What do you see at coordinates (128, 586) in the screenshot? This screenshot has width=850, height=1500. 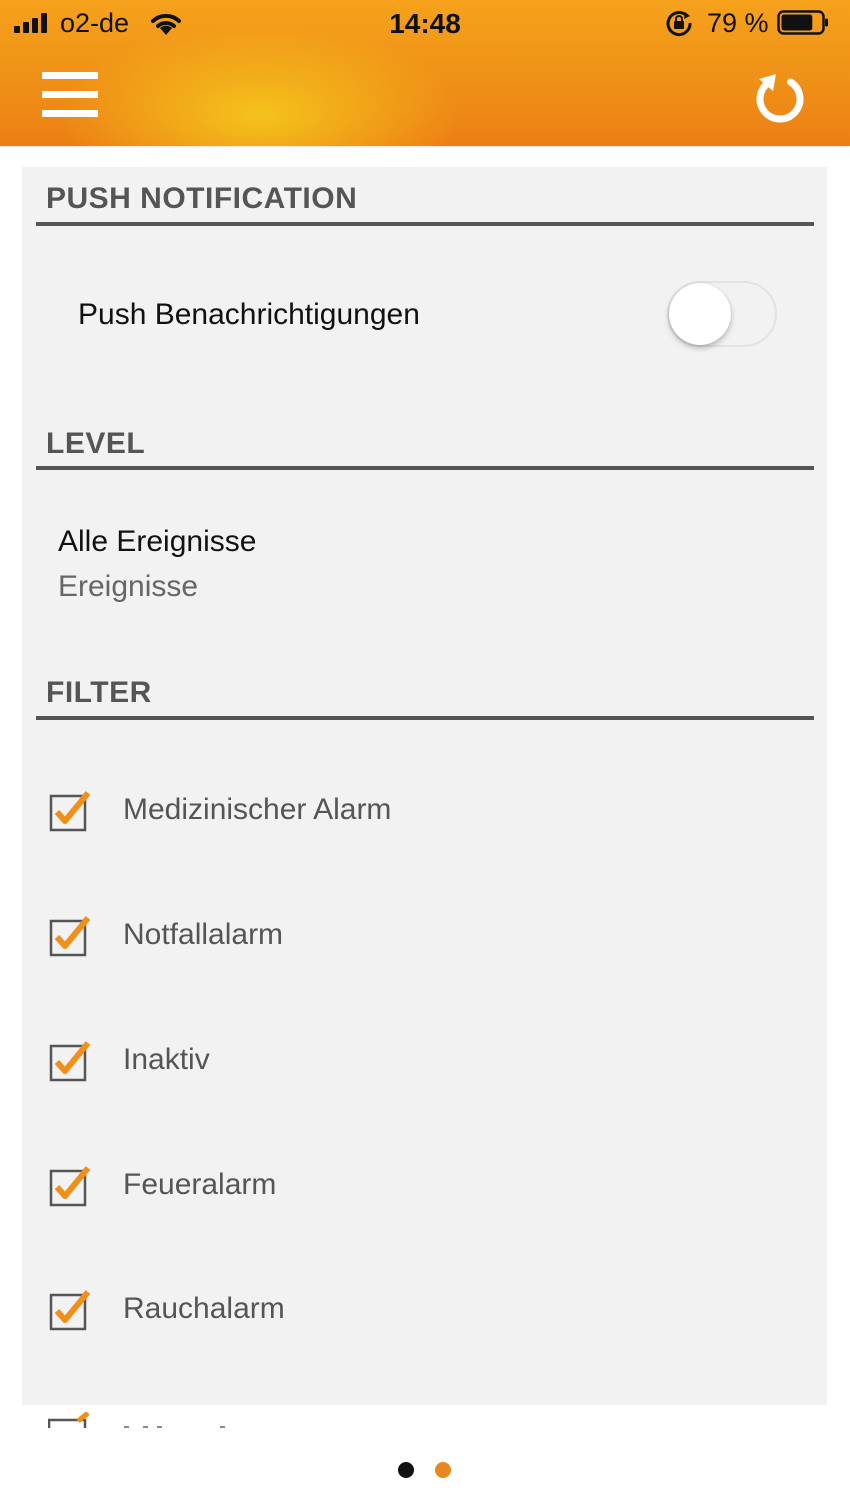 I see `level-subtitle: Ereignisse` at bounding box center [128, 586].